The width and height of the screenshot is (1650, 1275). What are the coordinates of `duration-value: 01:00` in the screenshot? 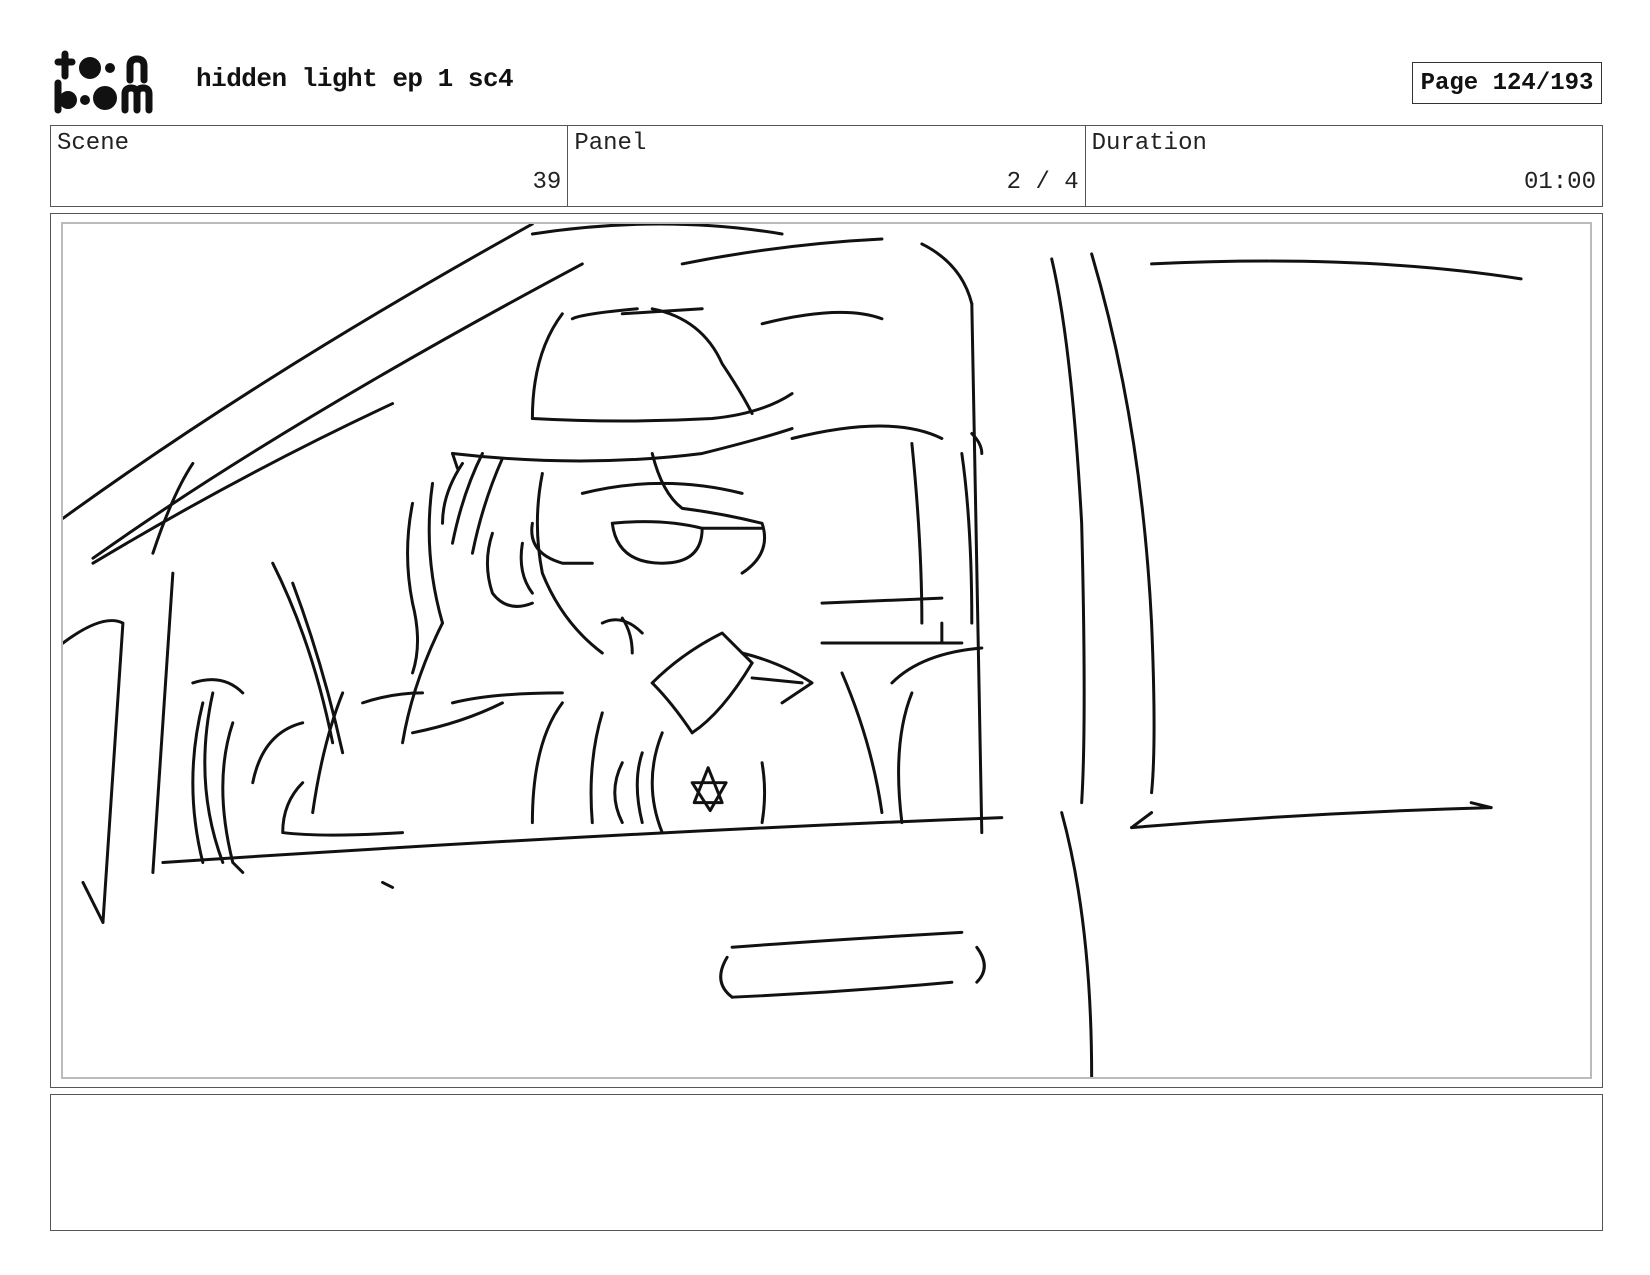 It's located at (1559, 182).